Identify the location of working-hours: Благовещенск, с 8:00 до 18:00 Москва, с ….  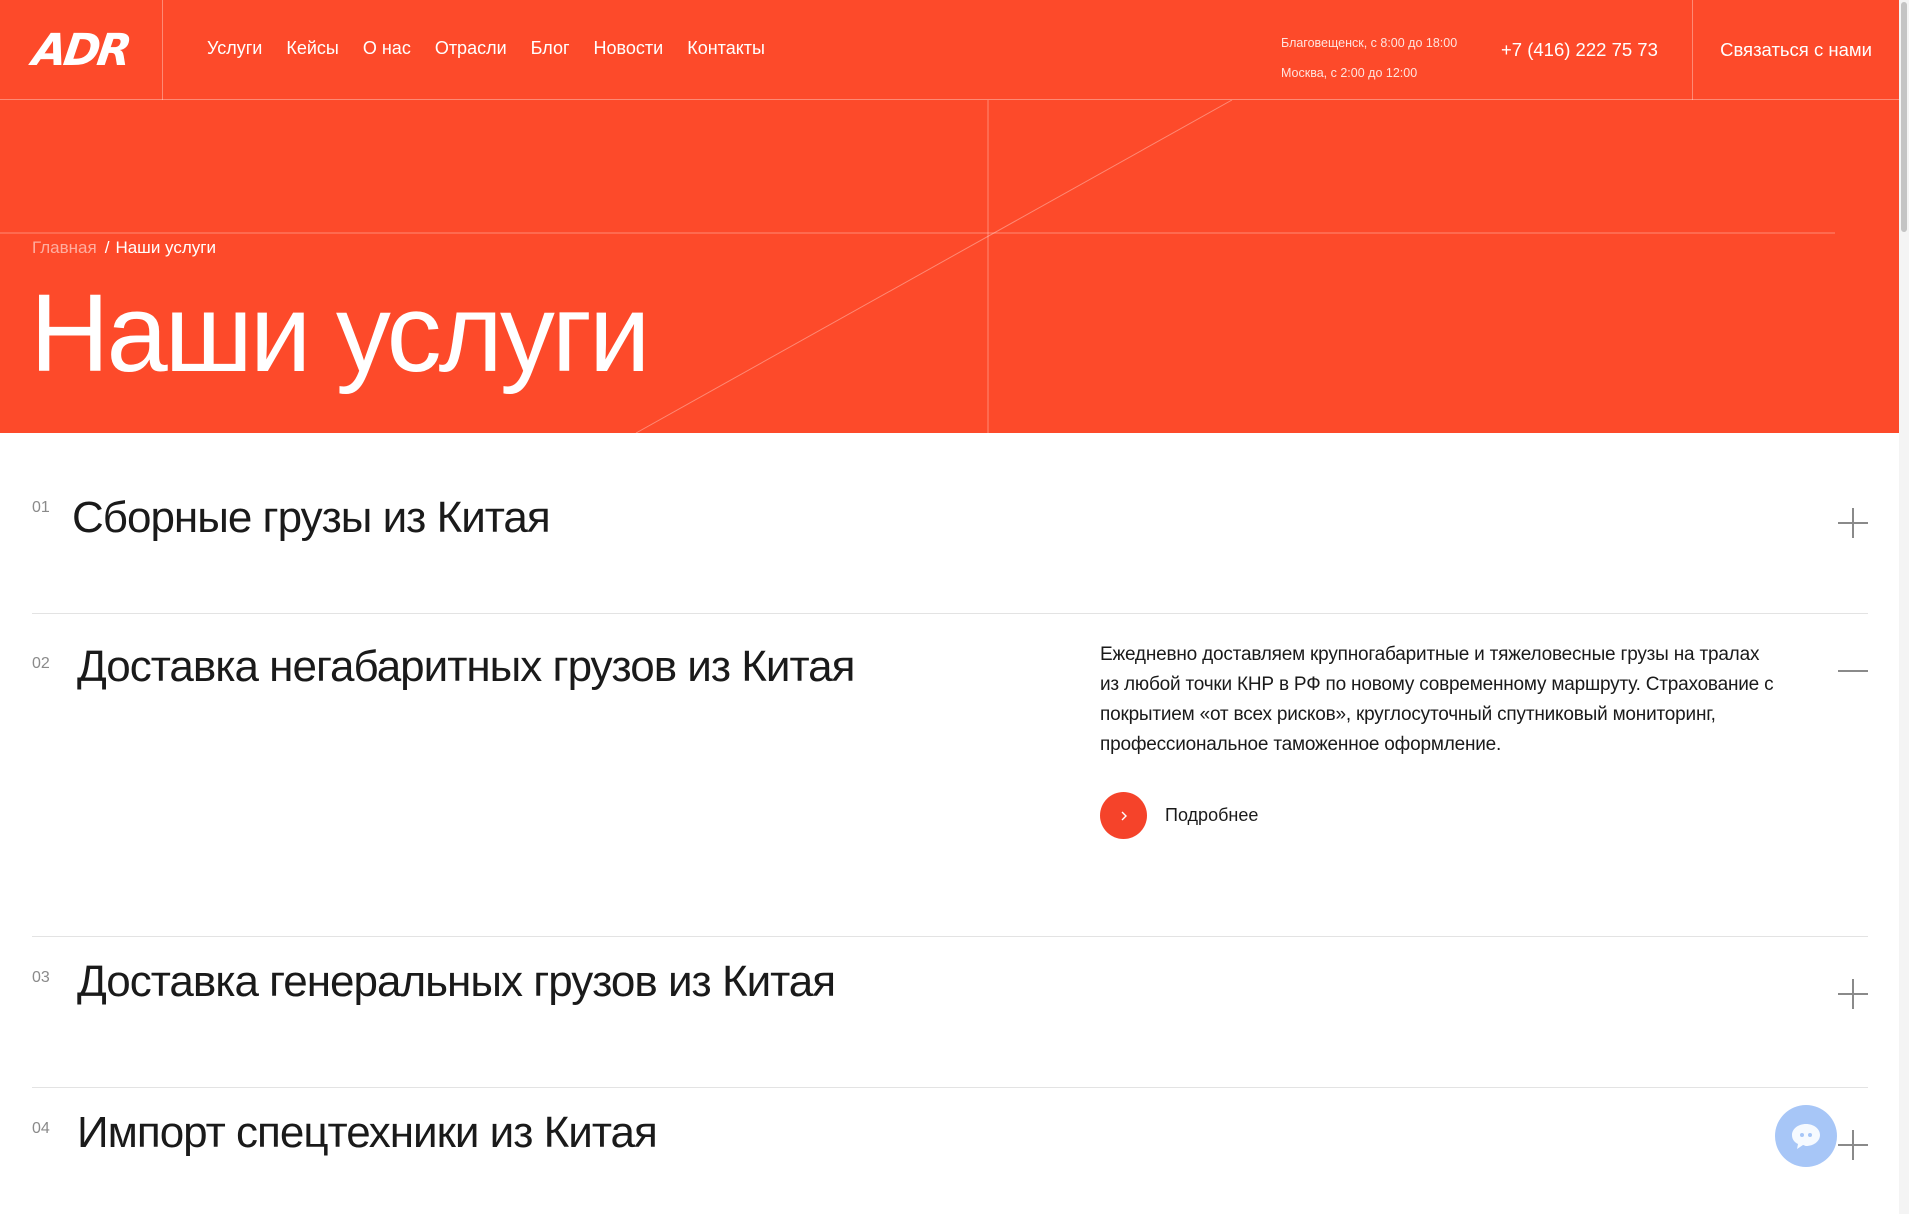
(1369, 58).